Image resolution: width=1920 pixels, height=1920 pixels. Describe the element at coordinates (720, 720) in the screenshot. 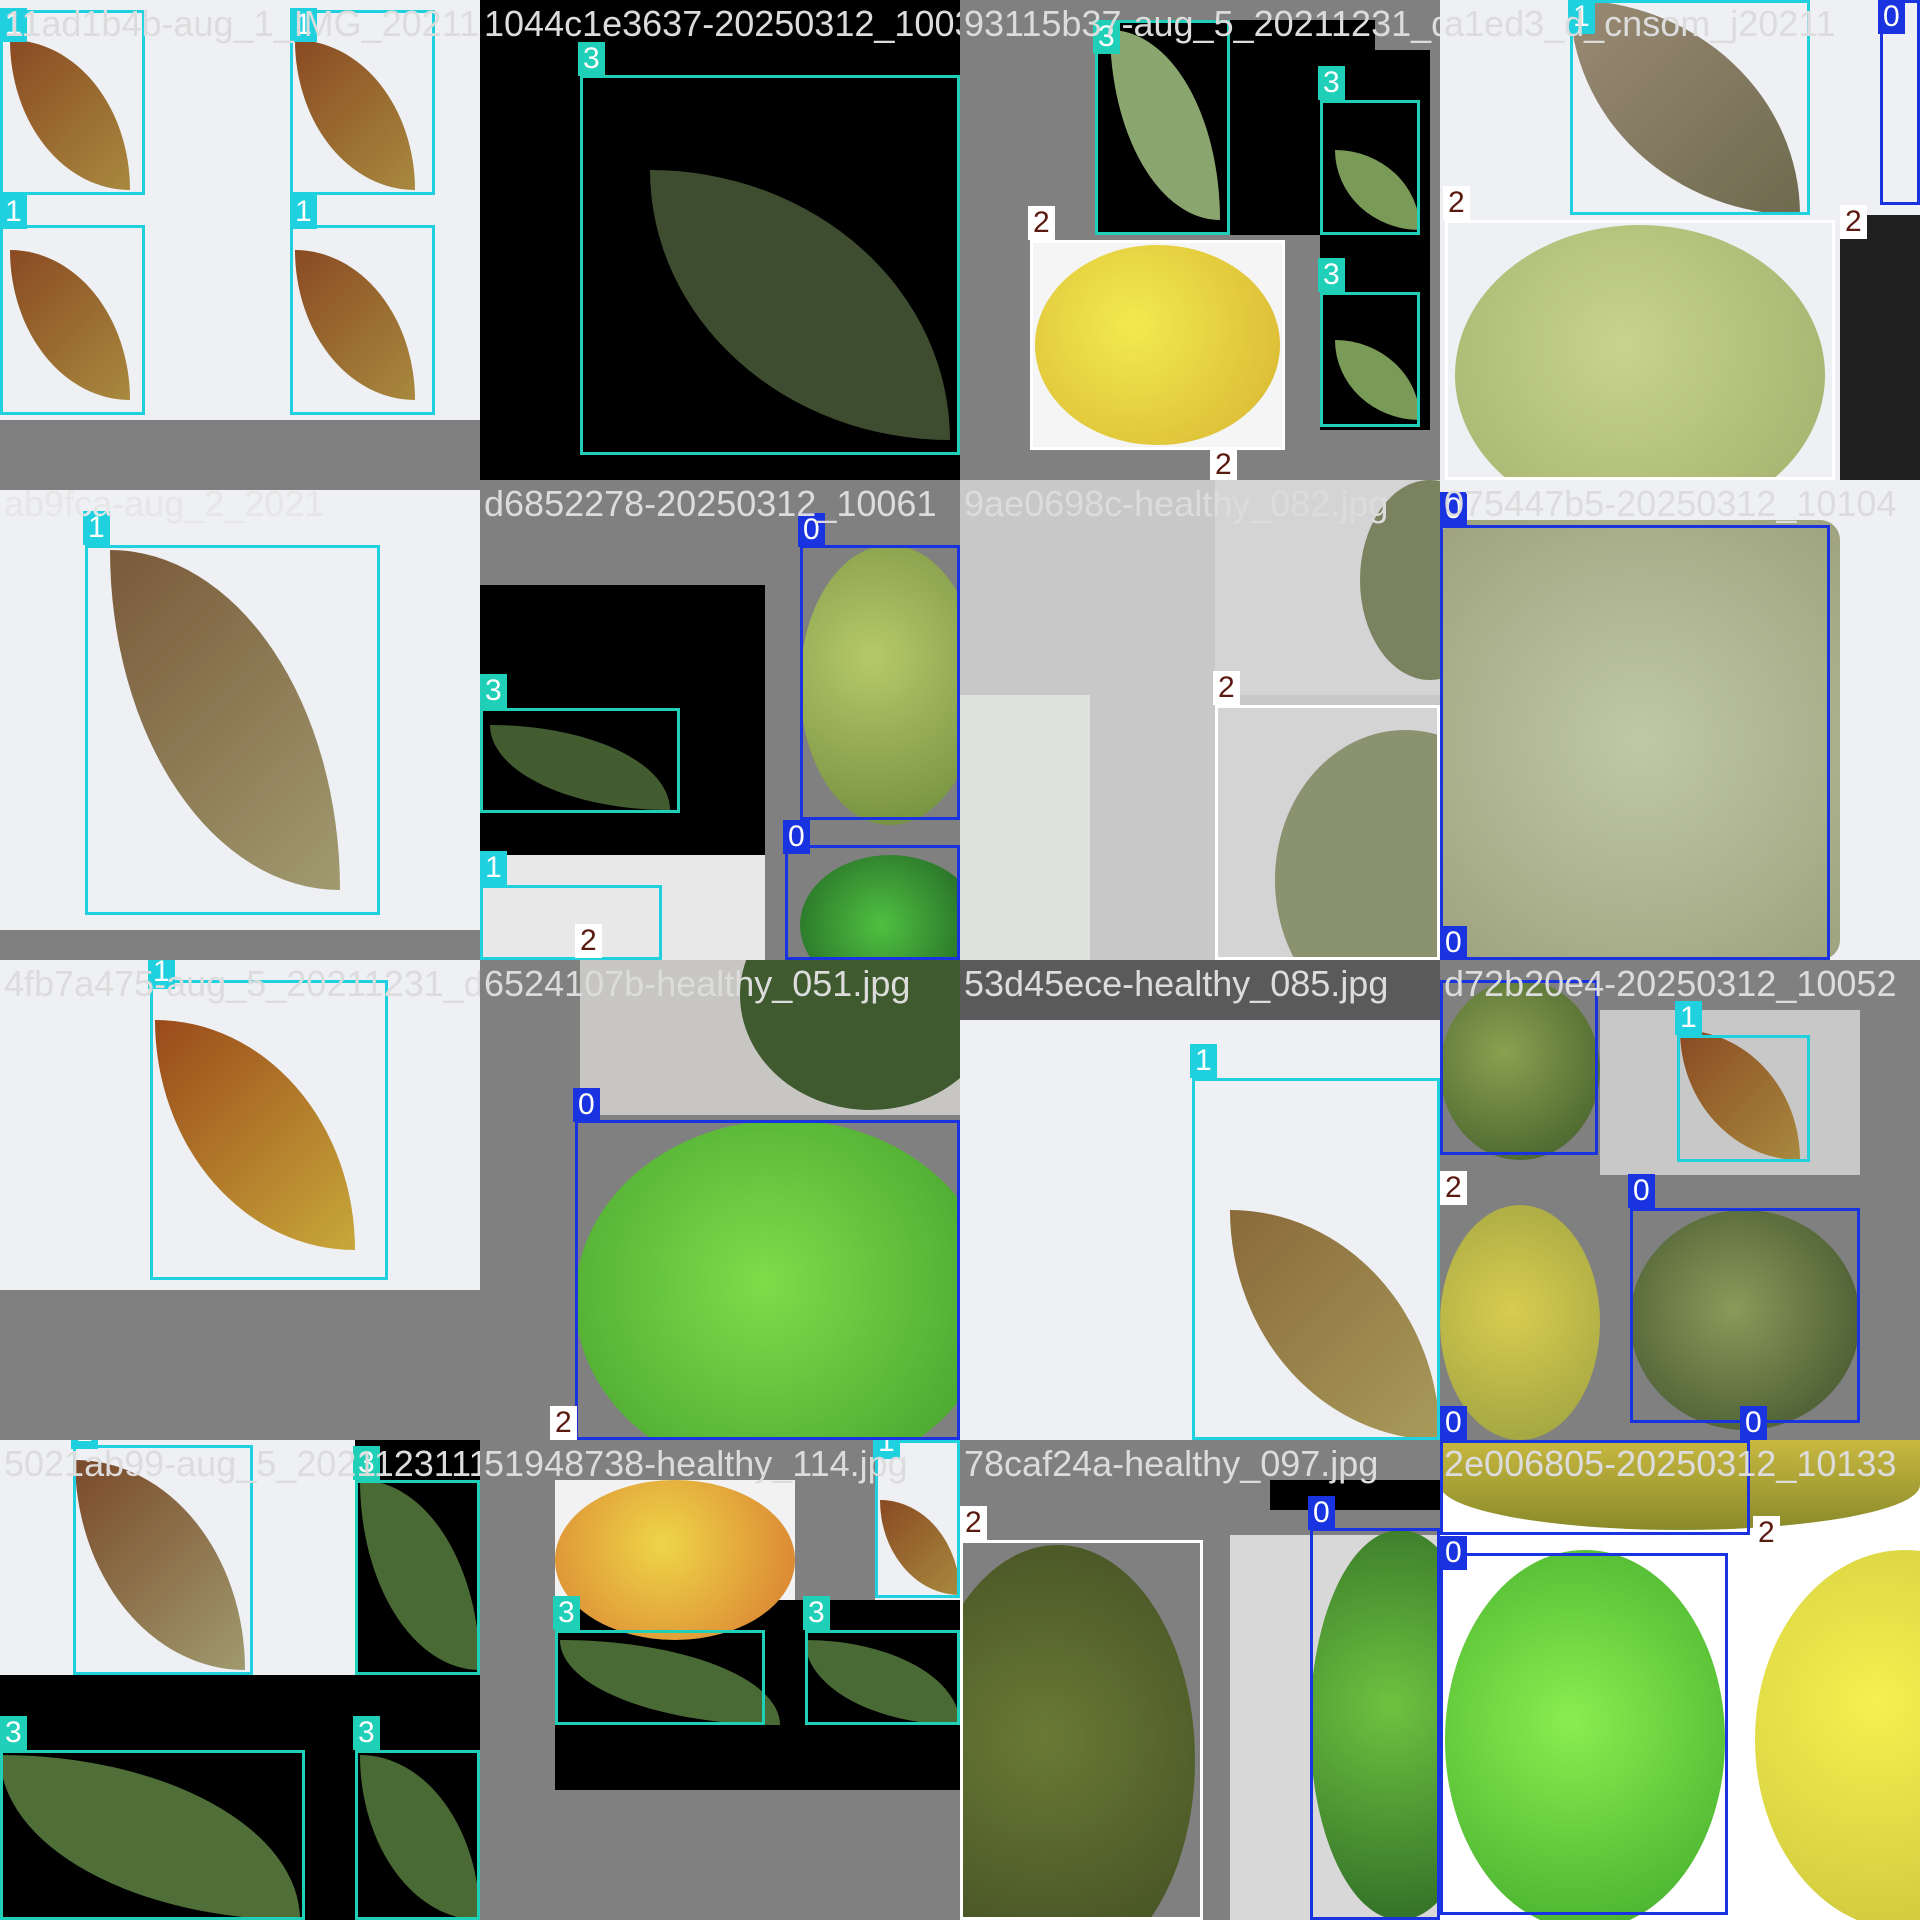

I see `tile-6: d6852278-20250312_10061 0 3 0 1 2` at that location.